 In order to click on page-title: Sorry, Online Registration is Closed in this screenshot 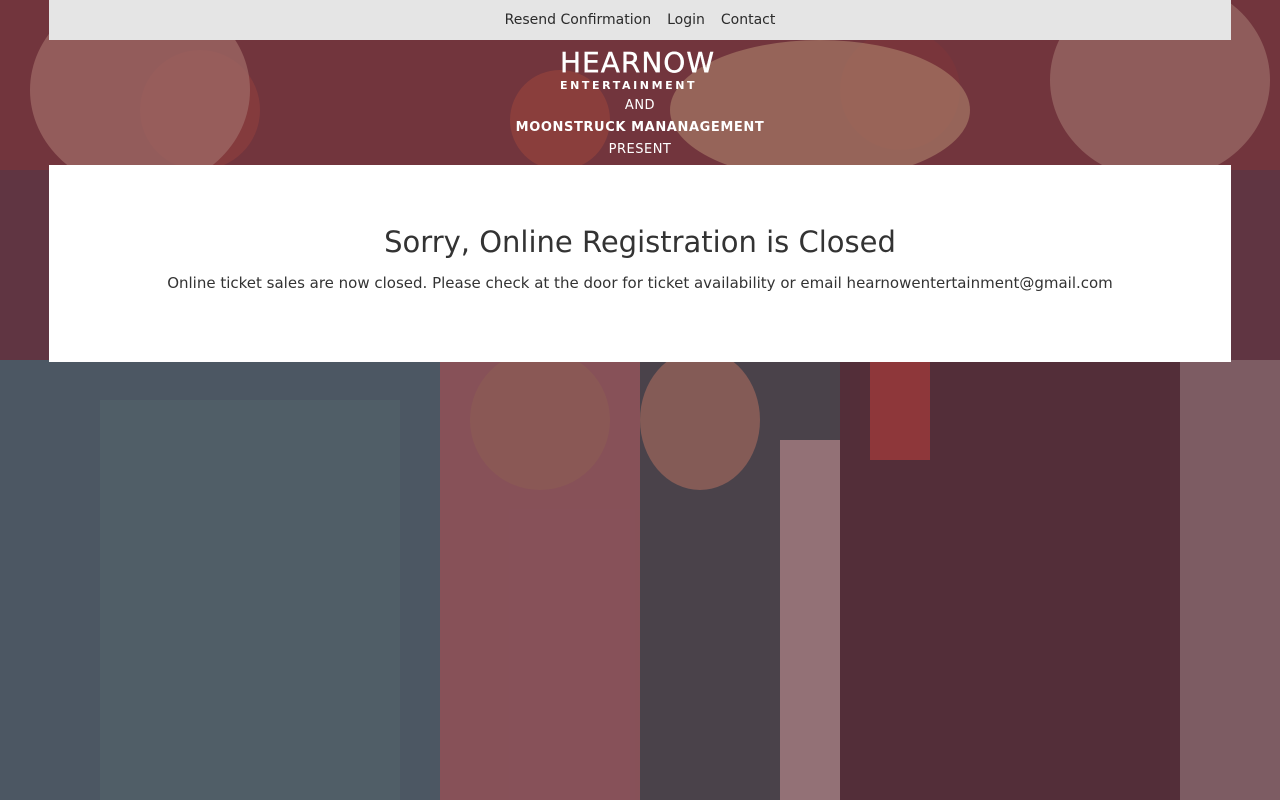, I will do `click(640, 242)`.